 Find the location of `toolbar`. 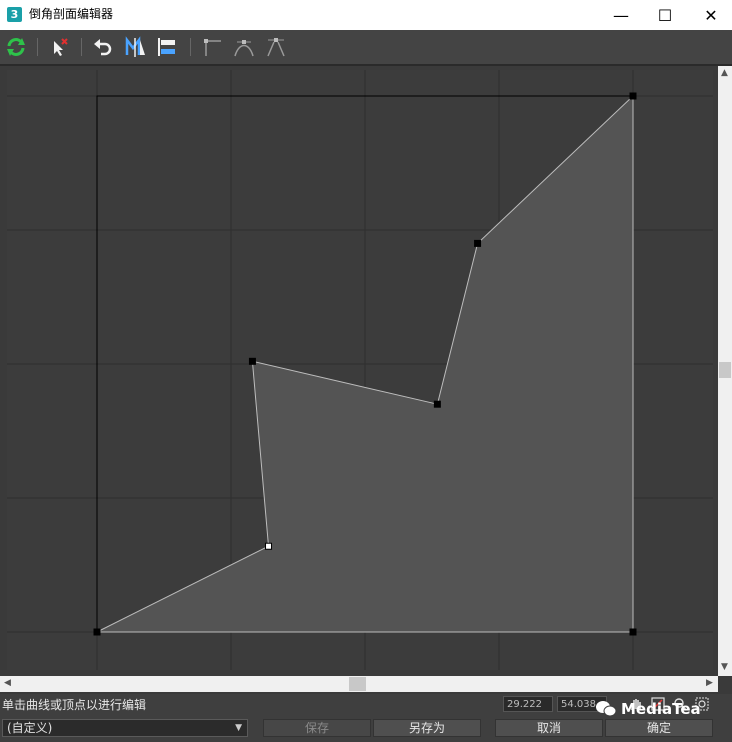

toolbar is located at coordinates (366, 48).